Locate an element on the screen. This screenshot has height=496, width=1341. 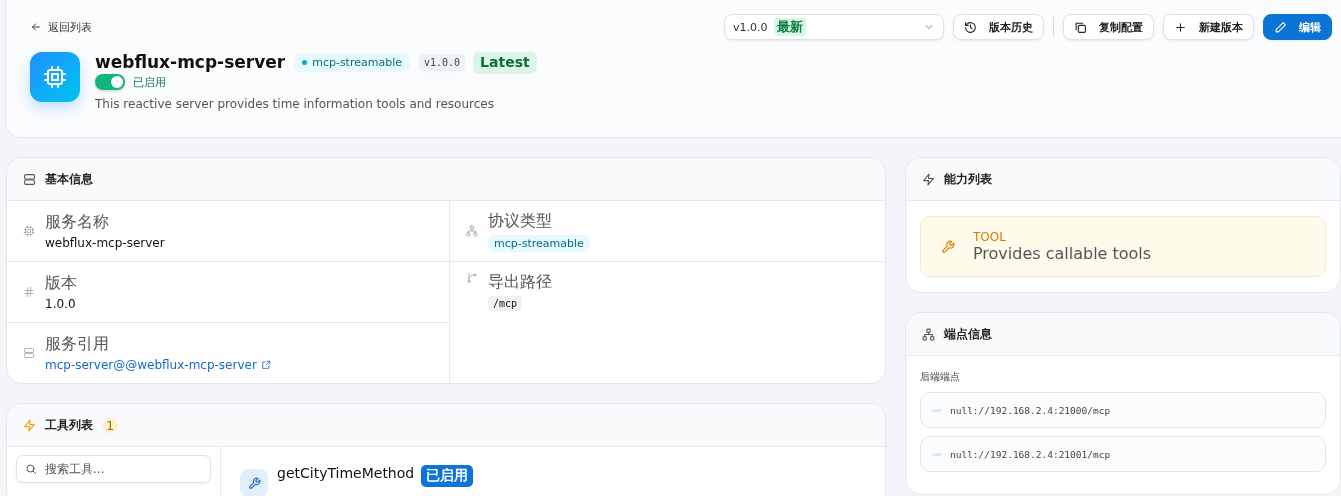
copy-button: 复制配置 is located at coordinates (1108, 27).